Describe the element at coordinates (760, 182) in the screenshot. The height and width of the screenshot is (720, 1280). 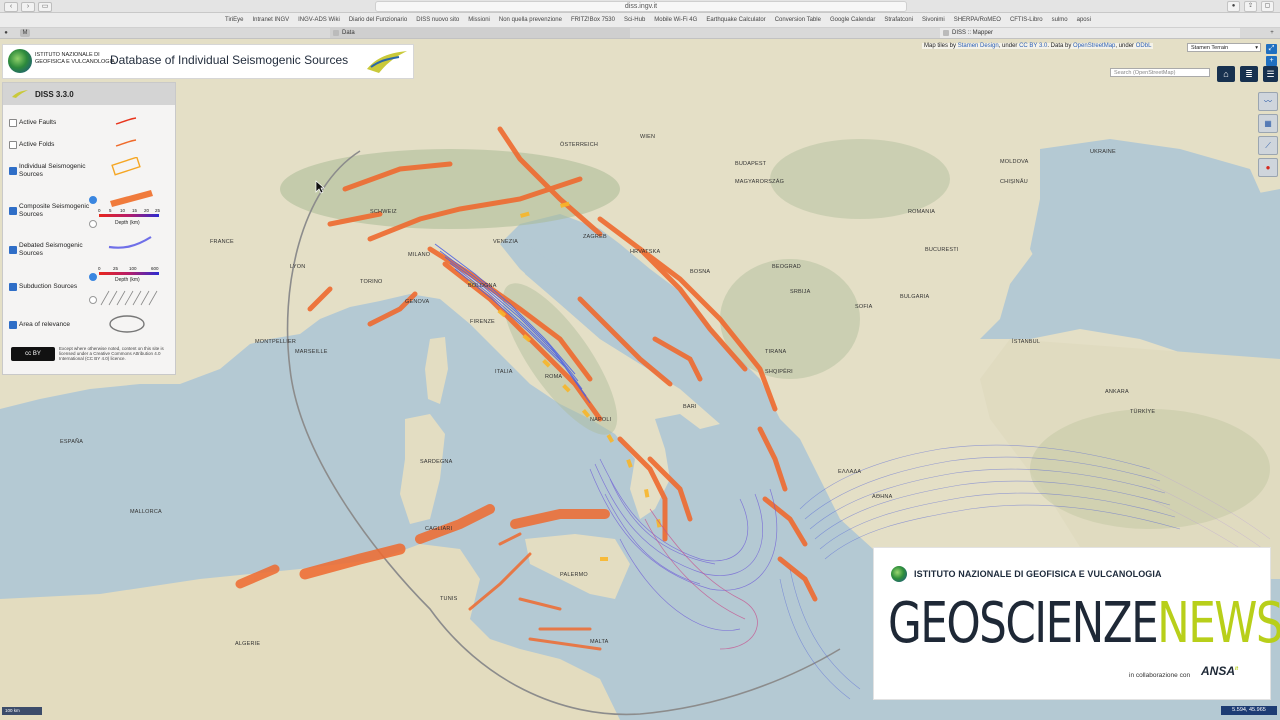
I see `place-label: MAGYARORSZÁG` at that location.